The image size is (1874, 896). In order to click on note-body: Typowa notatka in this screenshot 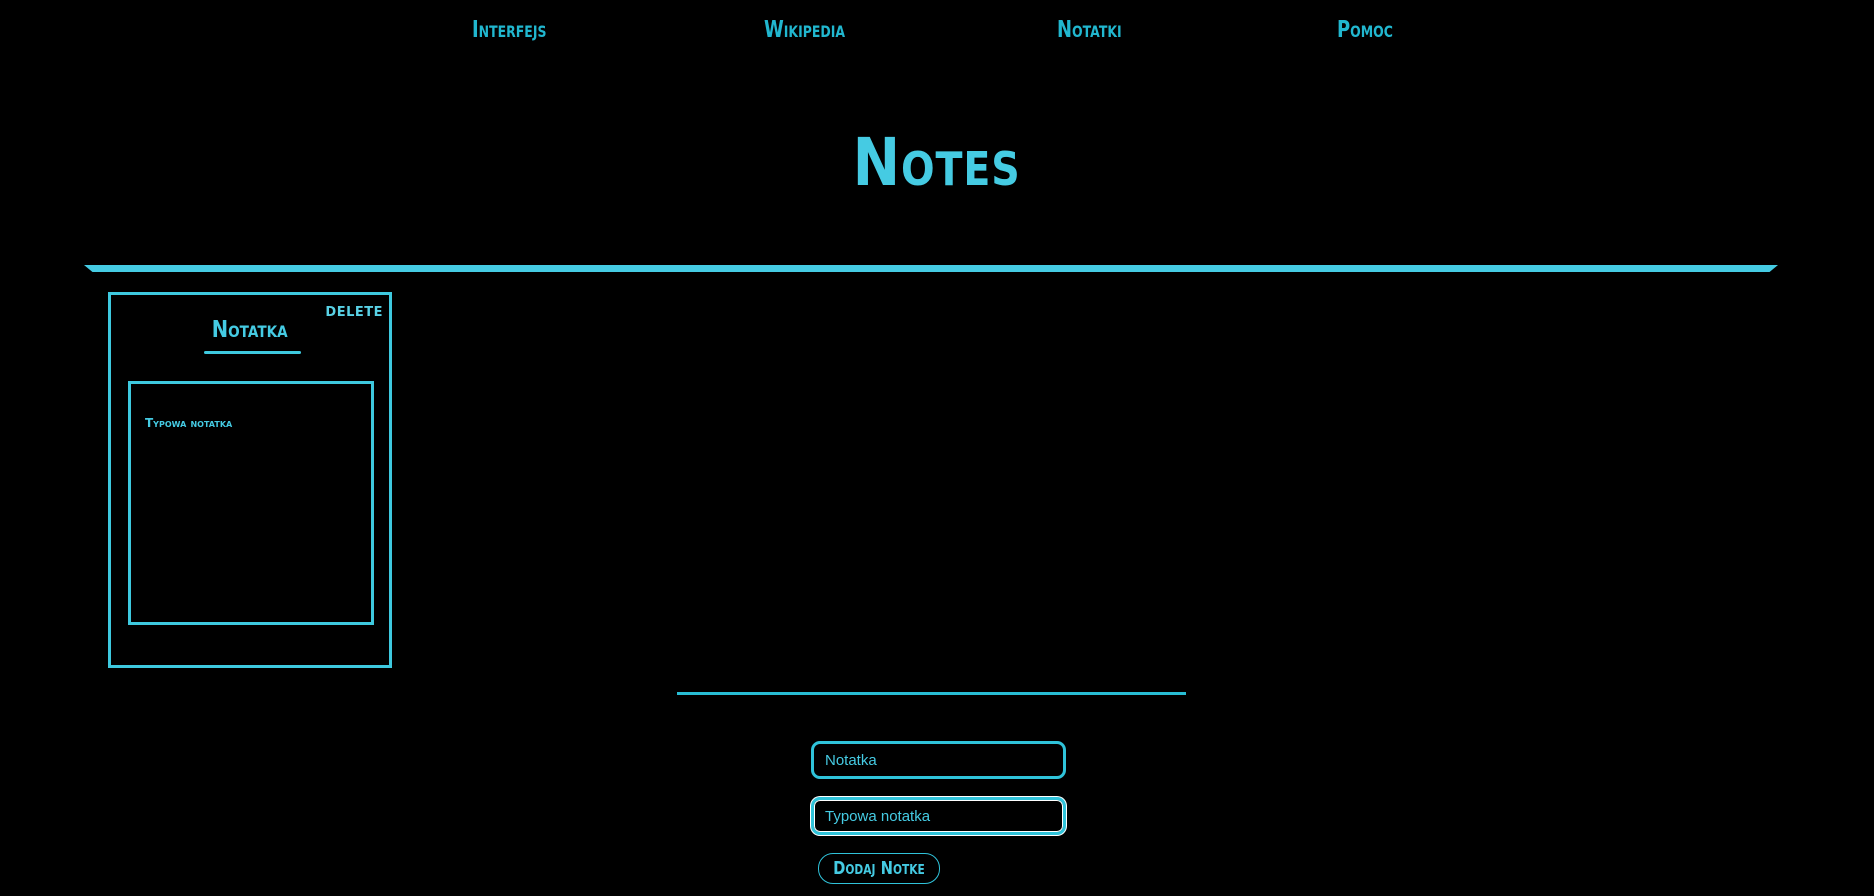, I will do `click(251, 503)`.